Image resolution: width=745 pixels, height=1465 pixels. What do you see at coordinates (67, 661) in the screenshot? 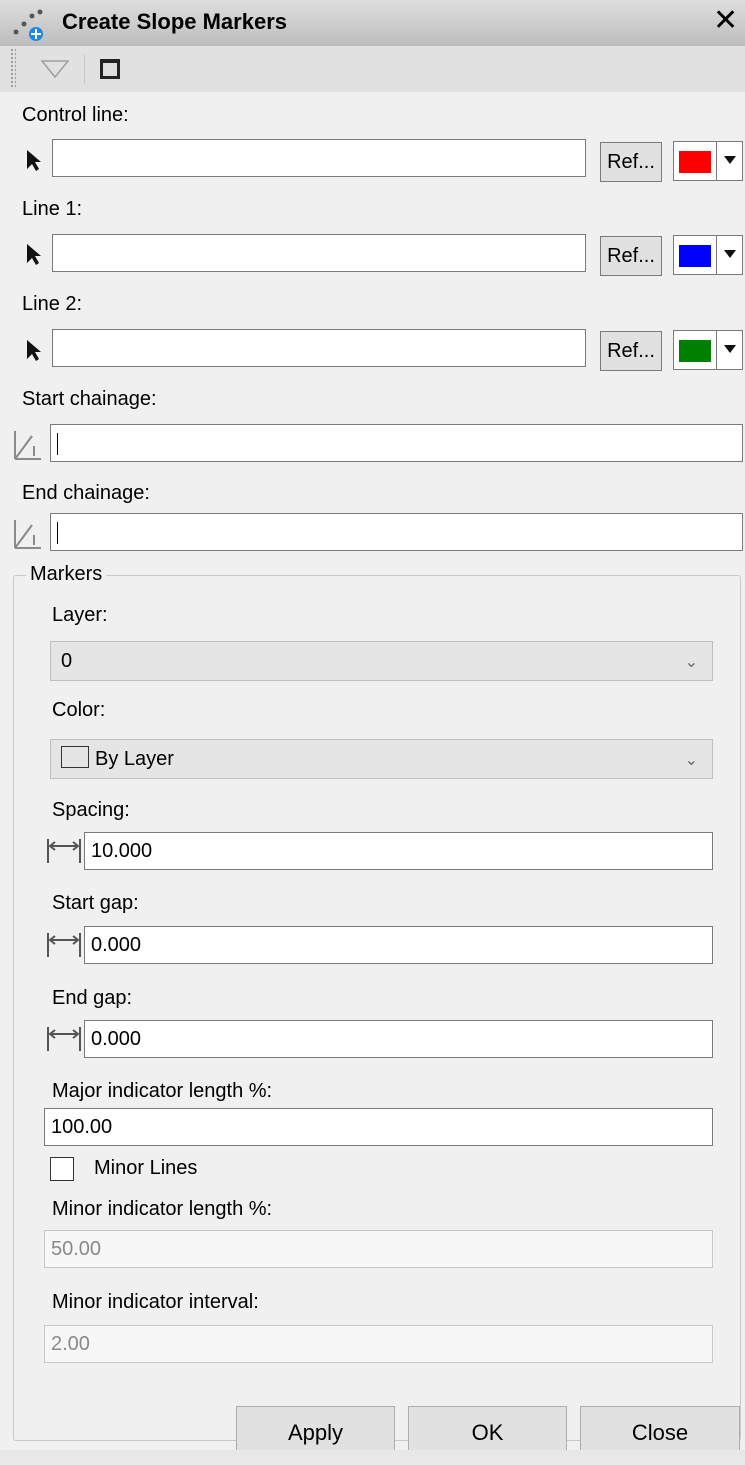
I see `layer-value: 0` at bounding box center [67, 661].